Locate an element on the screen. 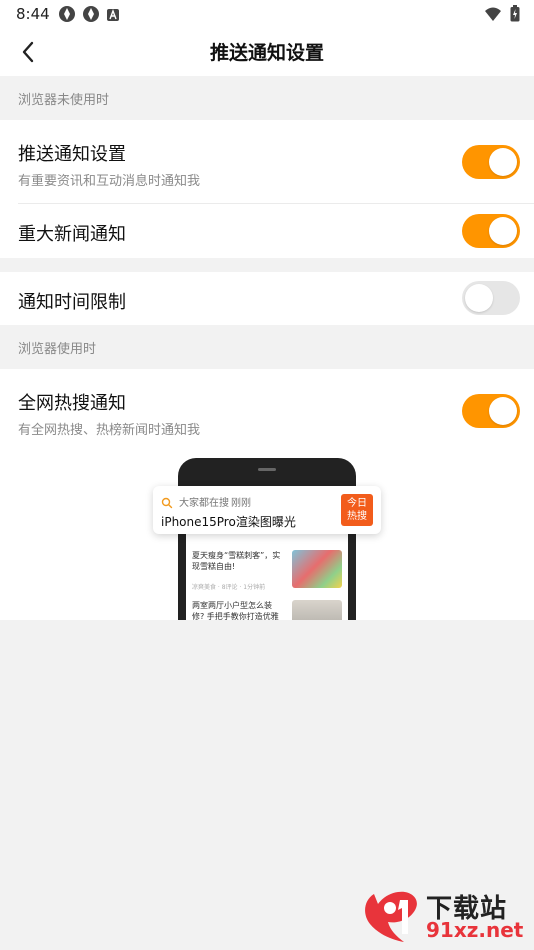  notification-time: 刚刚 is located at coordinates (241, 503).